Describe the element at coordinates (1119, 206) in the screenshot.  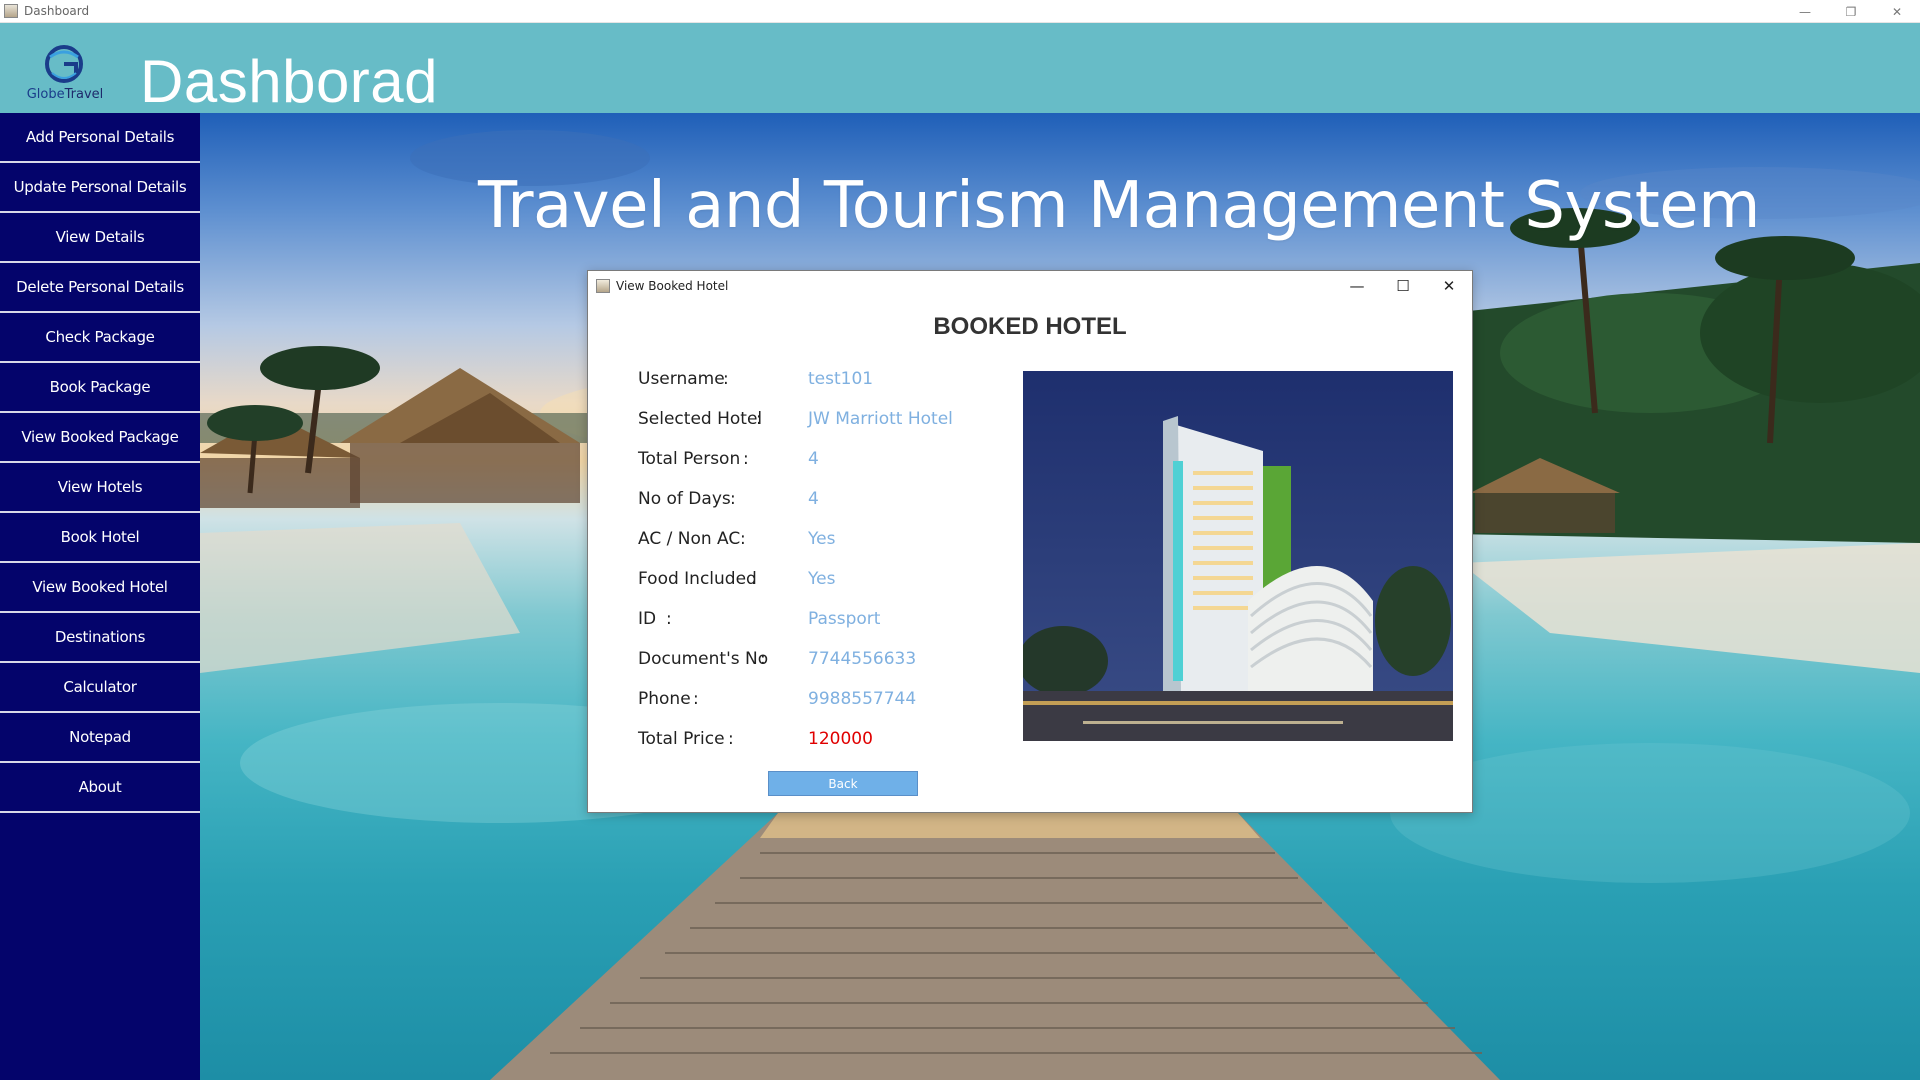
I see `system-title: Travel and Tourism Management System` at that location.